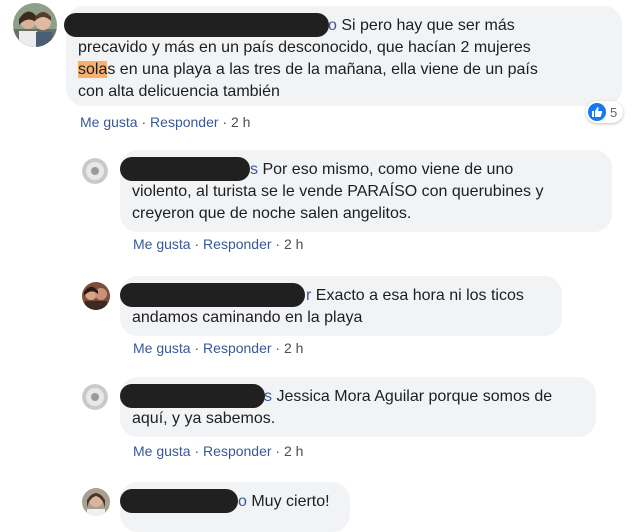 The image size is (643, 532). What do you see at coordinates (247, 317) in the screenshot?
I see `comment-text-line: andamos caminando en la playa` at bounding box center [247, 317].